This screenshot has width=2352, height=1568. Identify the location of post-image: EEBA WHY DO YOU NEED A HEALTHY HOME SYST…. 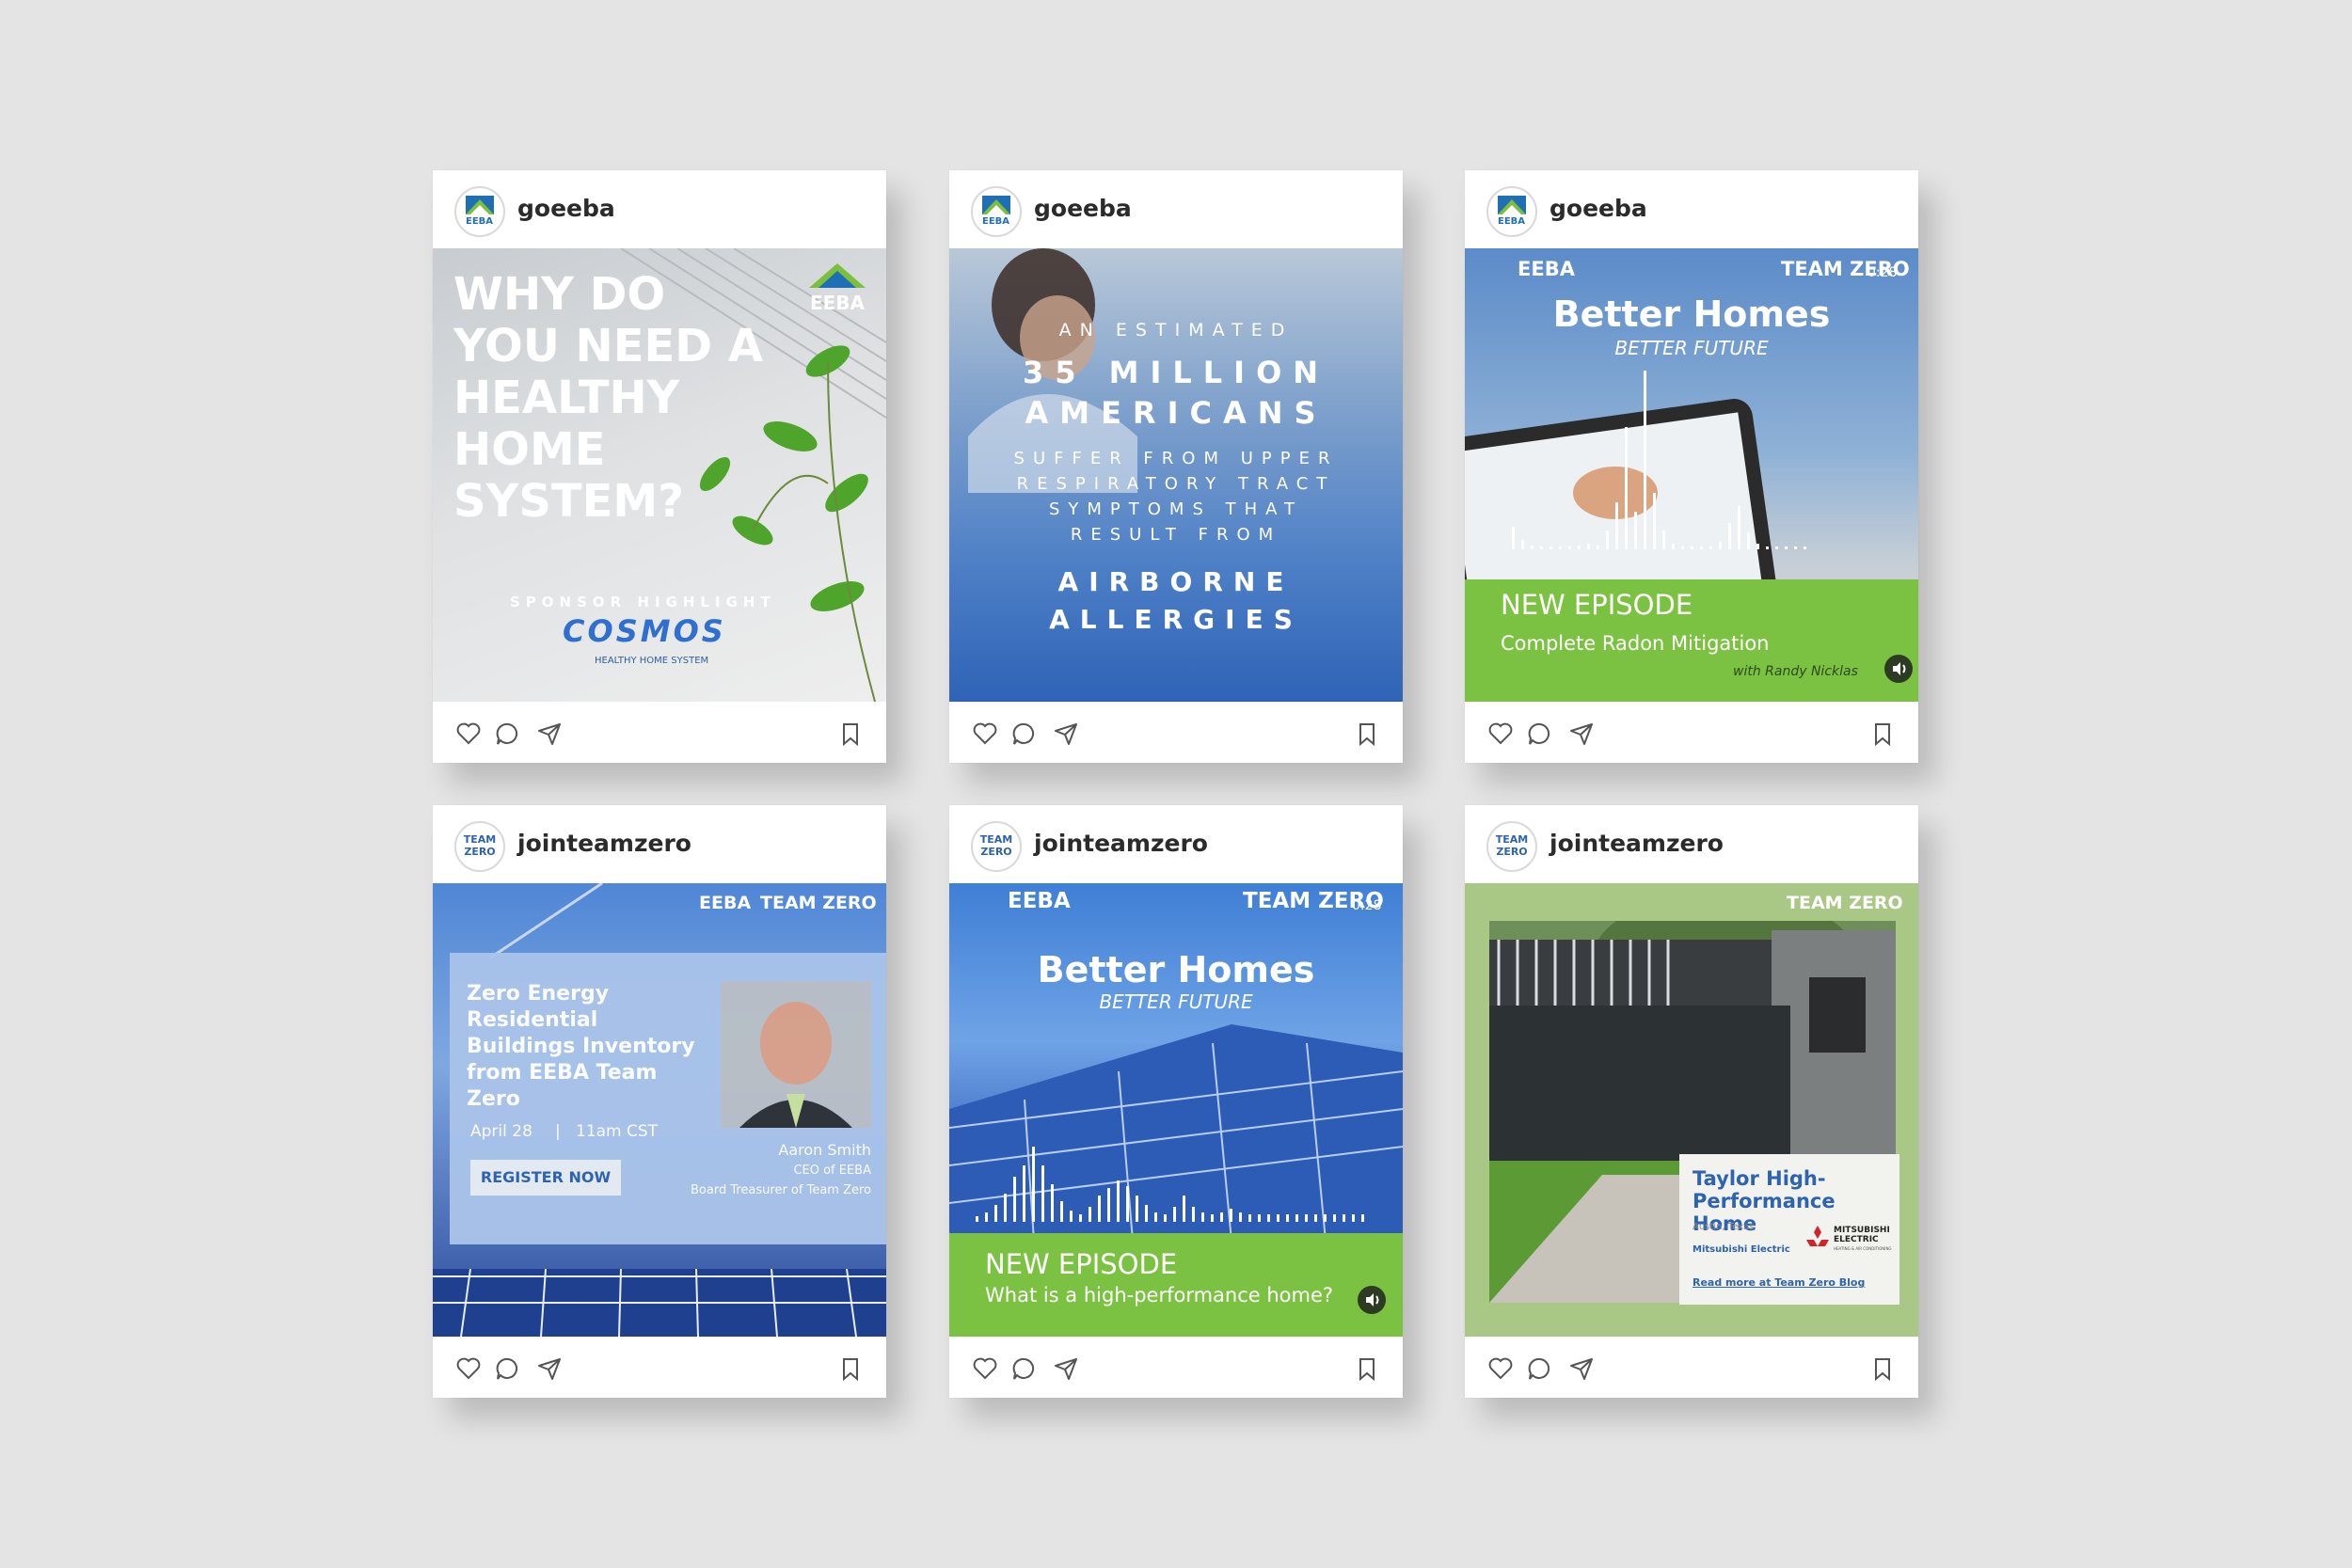
(659, 475).